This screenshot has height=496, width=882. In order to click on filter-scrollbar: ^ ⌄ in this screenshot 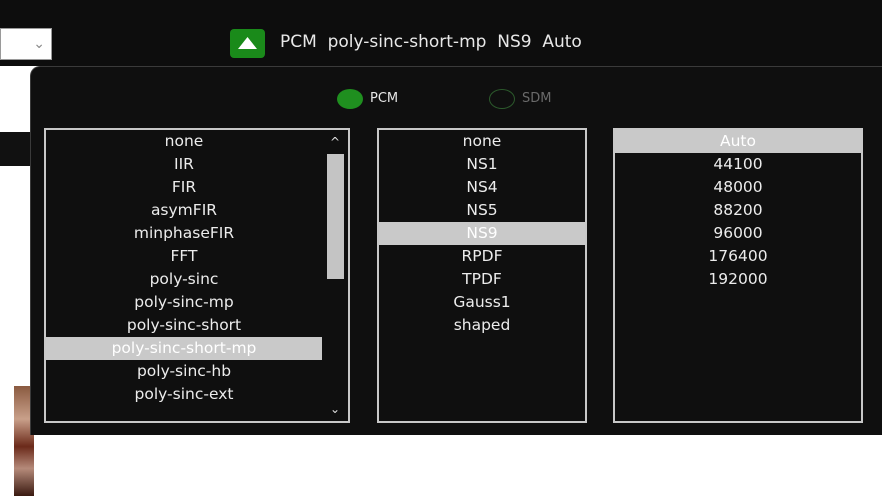, I will do `click(335, 275)`.